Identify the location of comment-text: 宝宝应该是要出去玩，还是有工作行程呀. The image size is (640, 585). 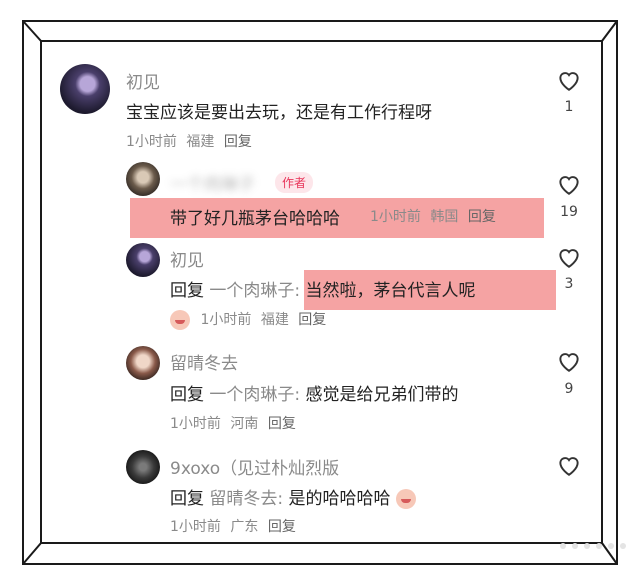
(279, 113).